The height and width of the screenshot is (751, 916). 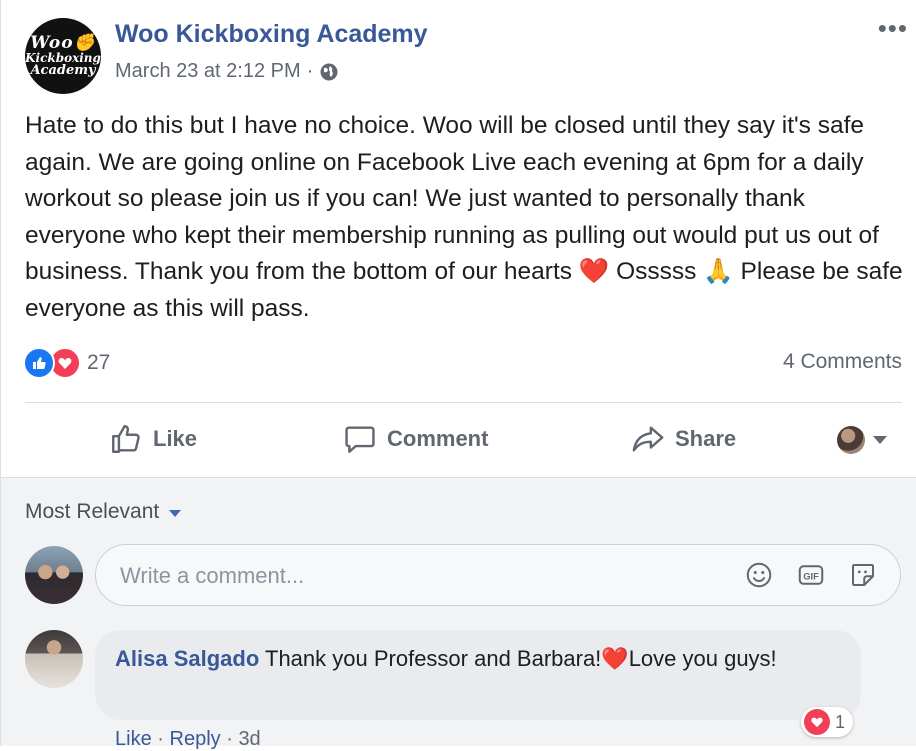 What do you see at coordinates (133, 739) in the screenshot?
I see `comment-like-link: Like` at bounding box center [133, 739].